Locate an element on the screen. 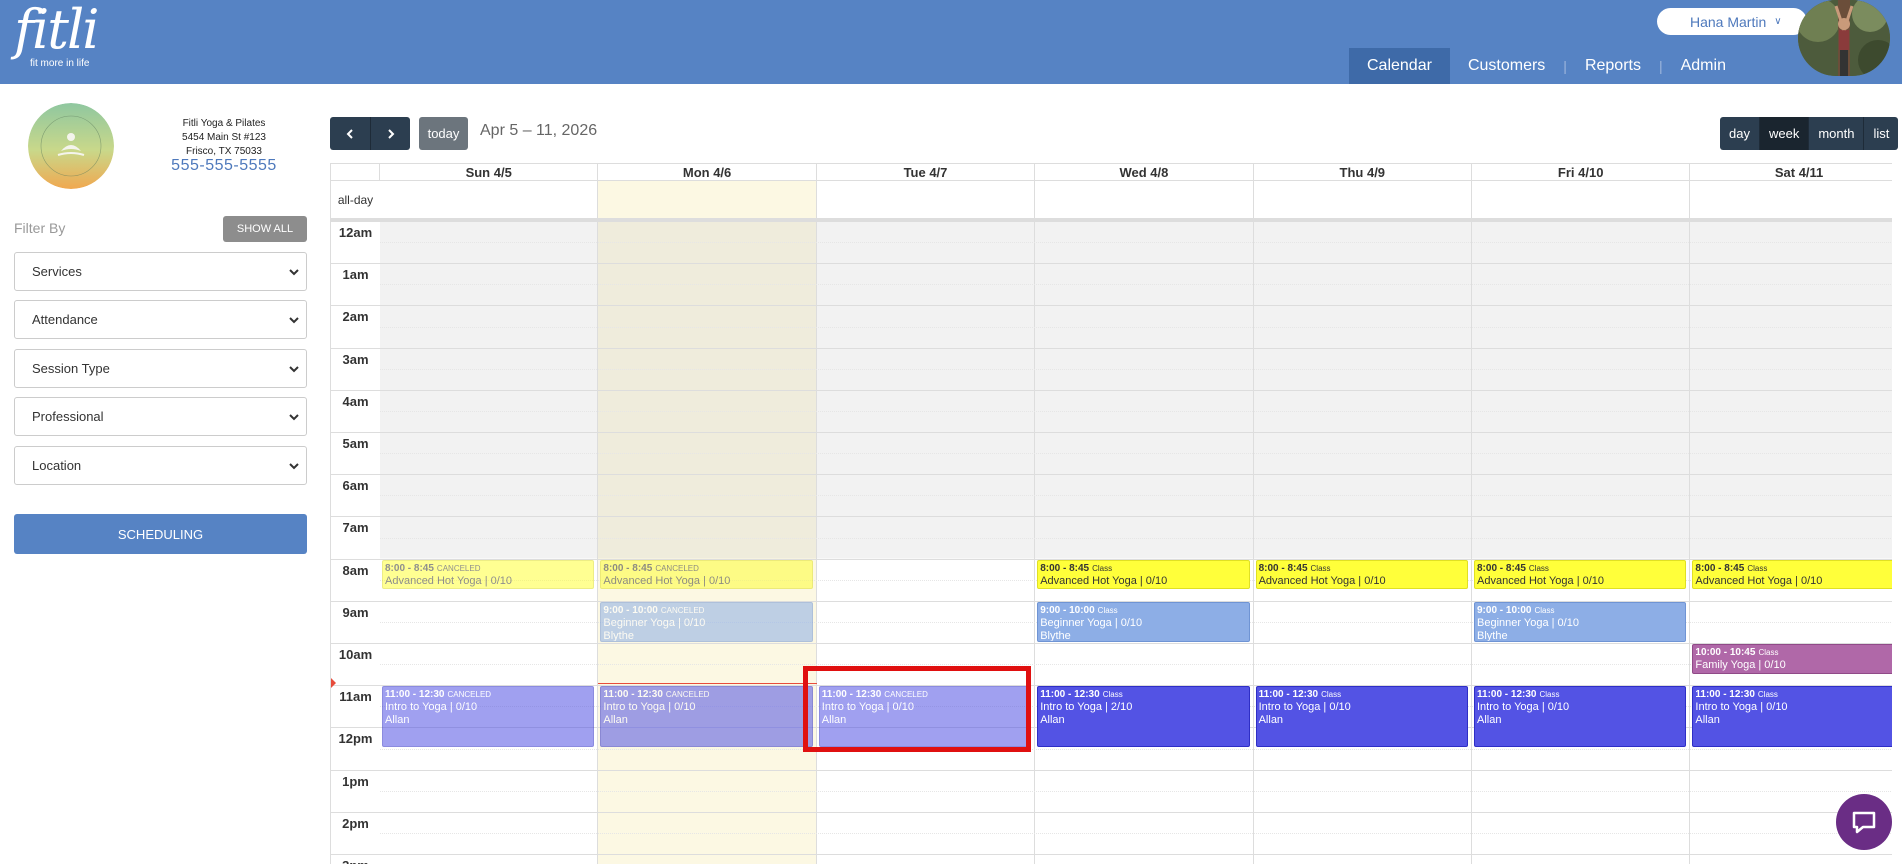 The height and width of the screenshot is (864, 1902). day-header: Sat 4/11 is located at coordinates (1791, 172).